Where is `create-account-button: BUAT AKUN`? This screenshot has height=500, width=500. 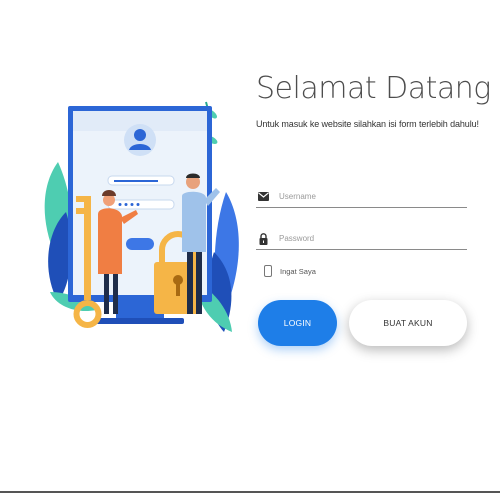
create-account-button: BUAT AKUN is located at coordinates (408, 323).